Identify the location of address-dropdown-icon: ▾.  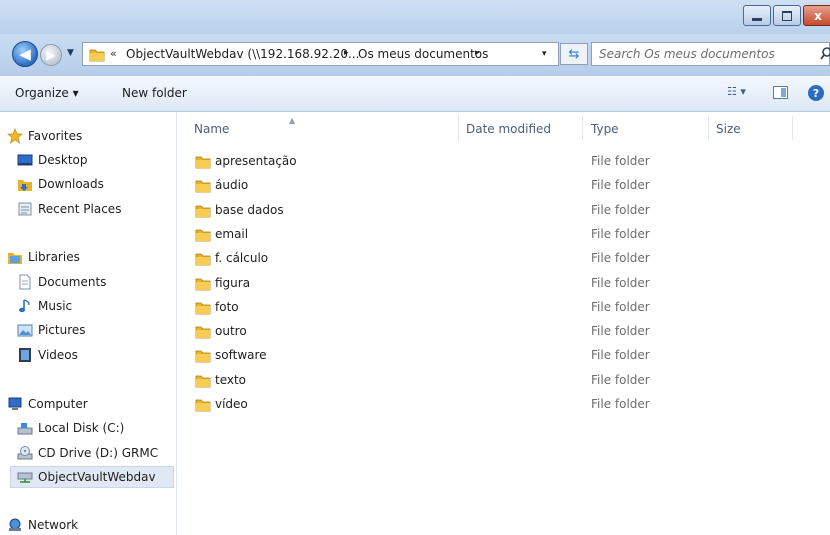
(544, 54).